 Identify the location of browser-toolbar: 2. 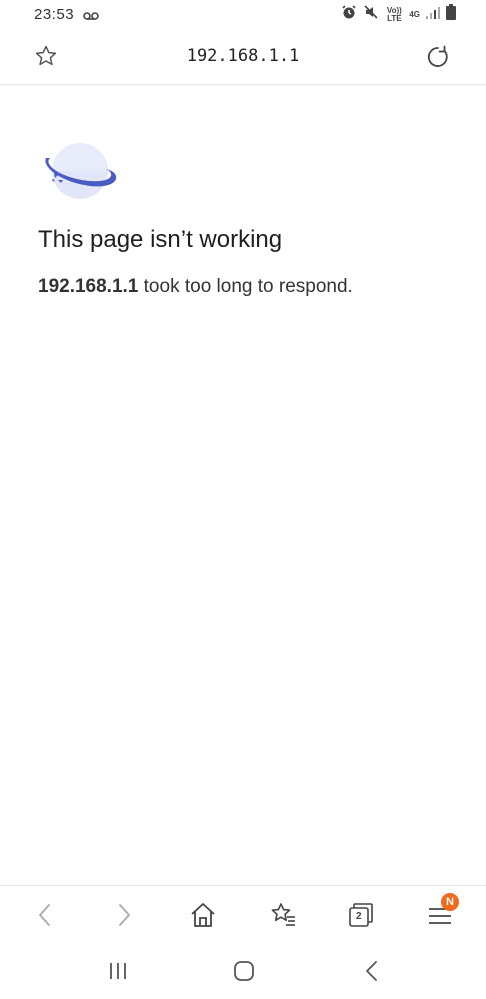
(243, 914).